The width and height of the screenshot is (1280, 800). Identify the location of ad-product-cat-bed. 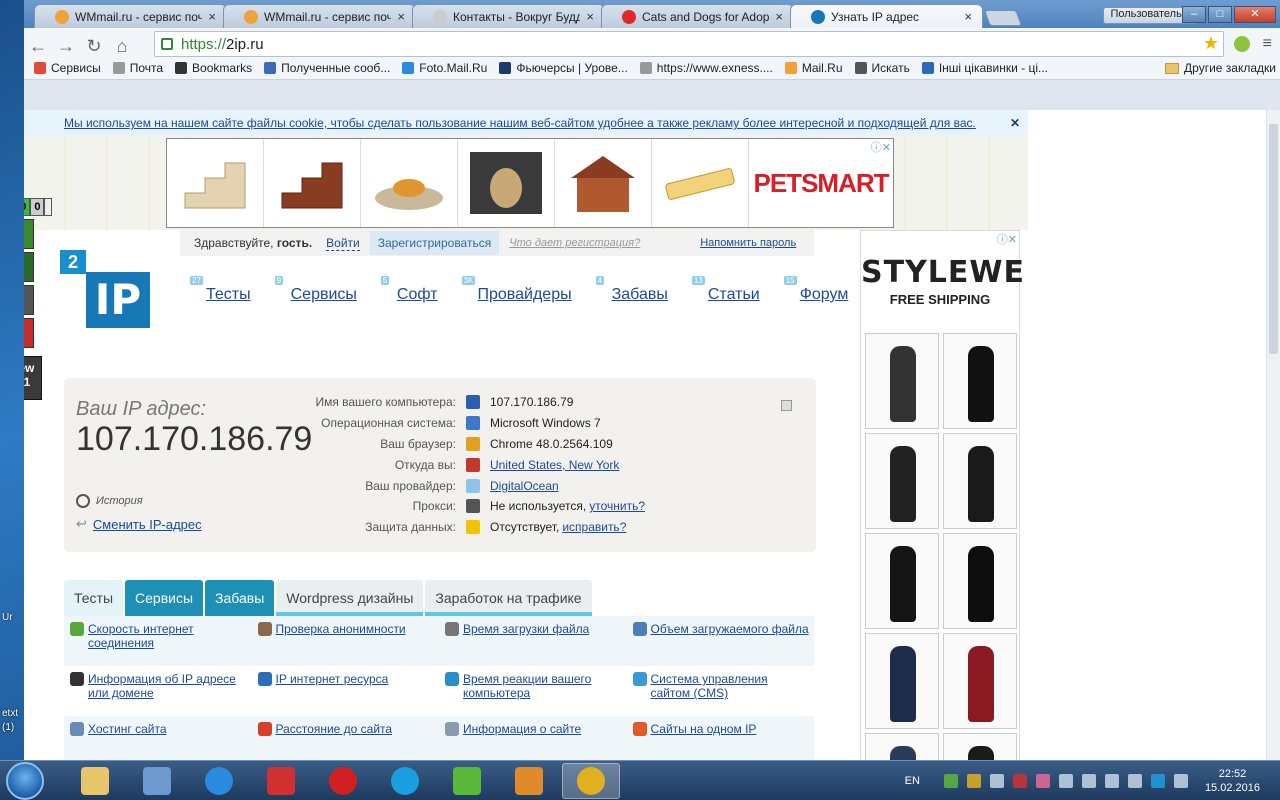
(409, 183).